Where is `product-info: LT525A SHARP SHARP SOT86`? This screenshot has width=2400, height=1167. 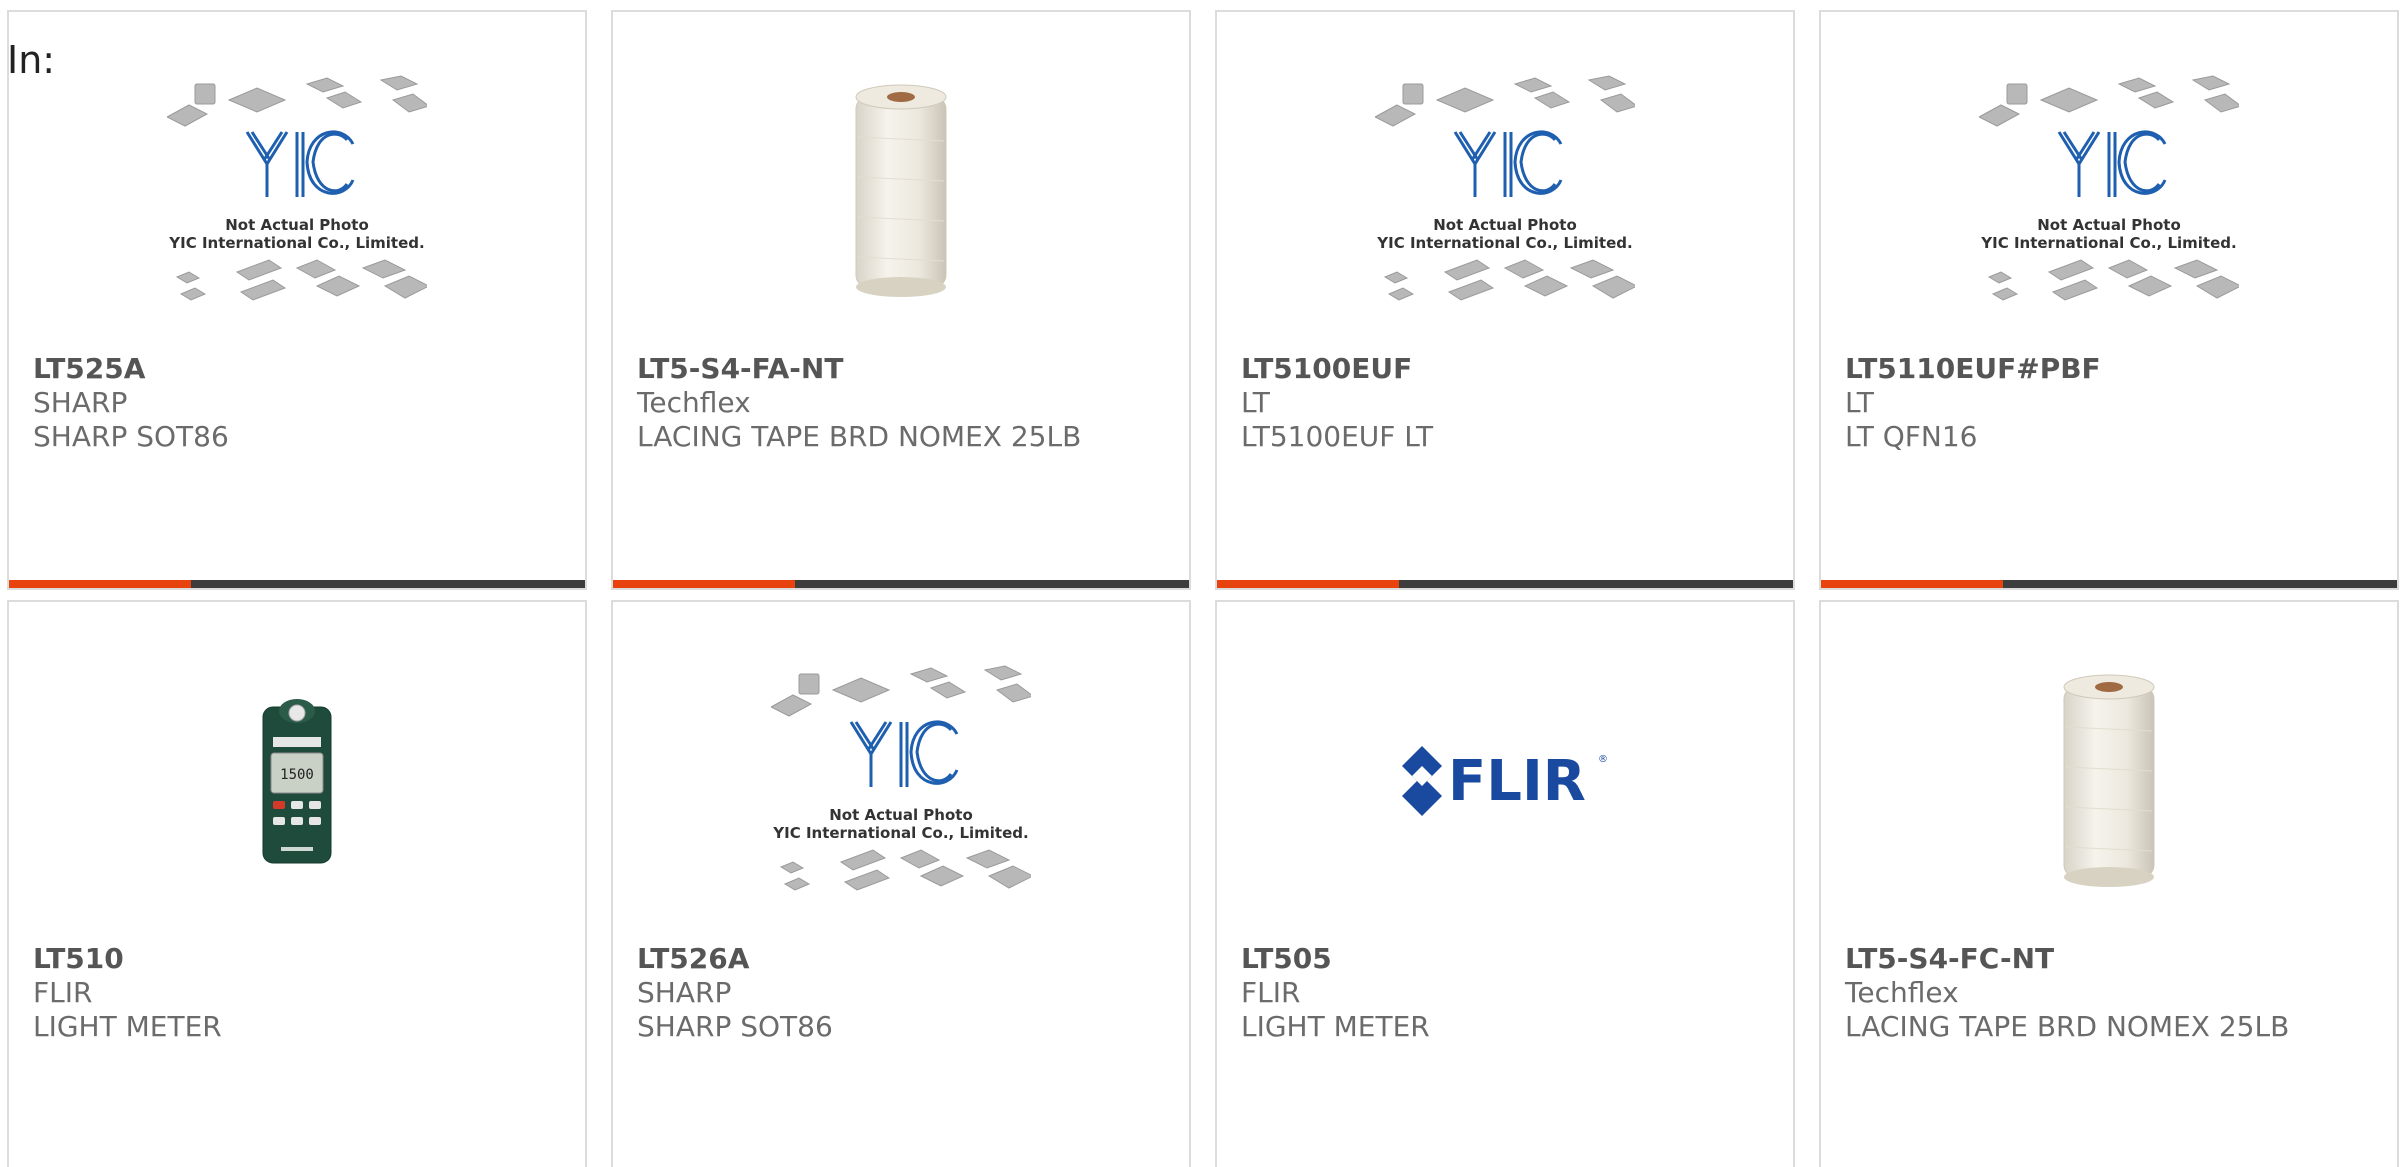 product-info: LT525A SHARP SHARP SOT86 is located at coordinates (304, 403).